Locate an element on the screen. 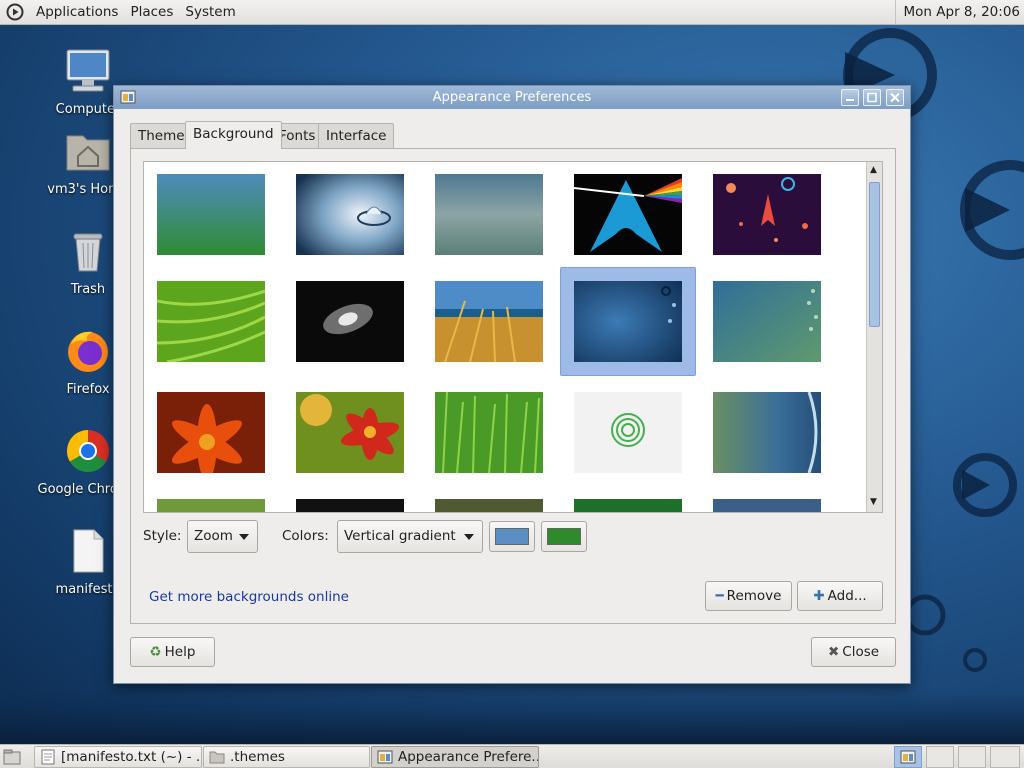 This screenshot has height=768, width=1024. clock: Mon Apr 8, 20:06 is located at coordinates (957, 12).